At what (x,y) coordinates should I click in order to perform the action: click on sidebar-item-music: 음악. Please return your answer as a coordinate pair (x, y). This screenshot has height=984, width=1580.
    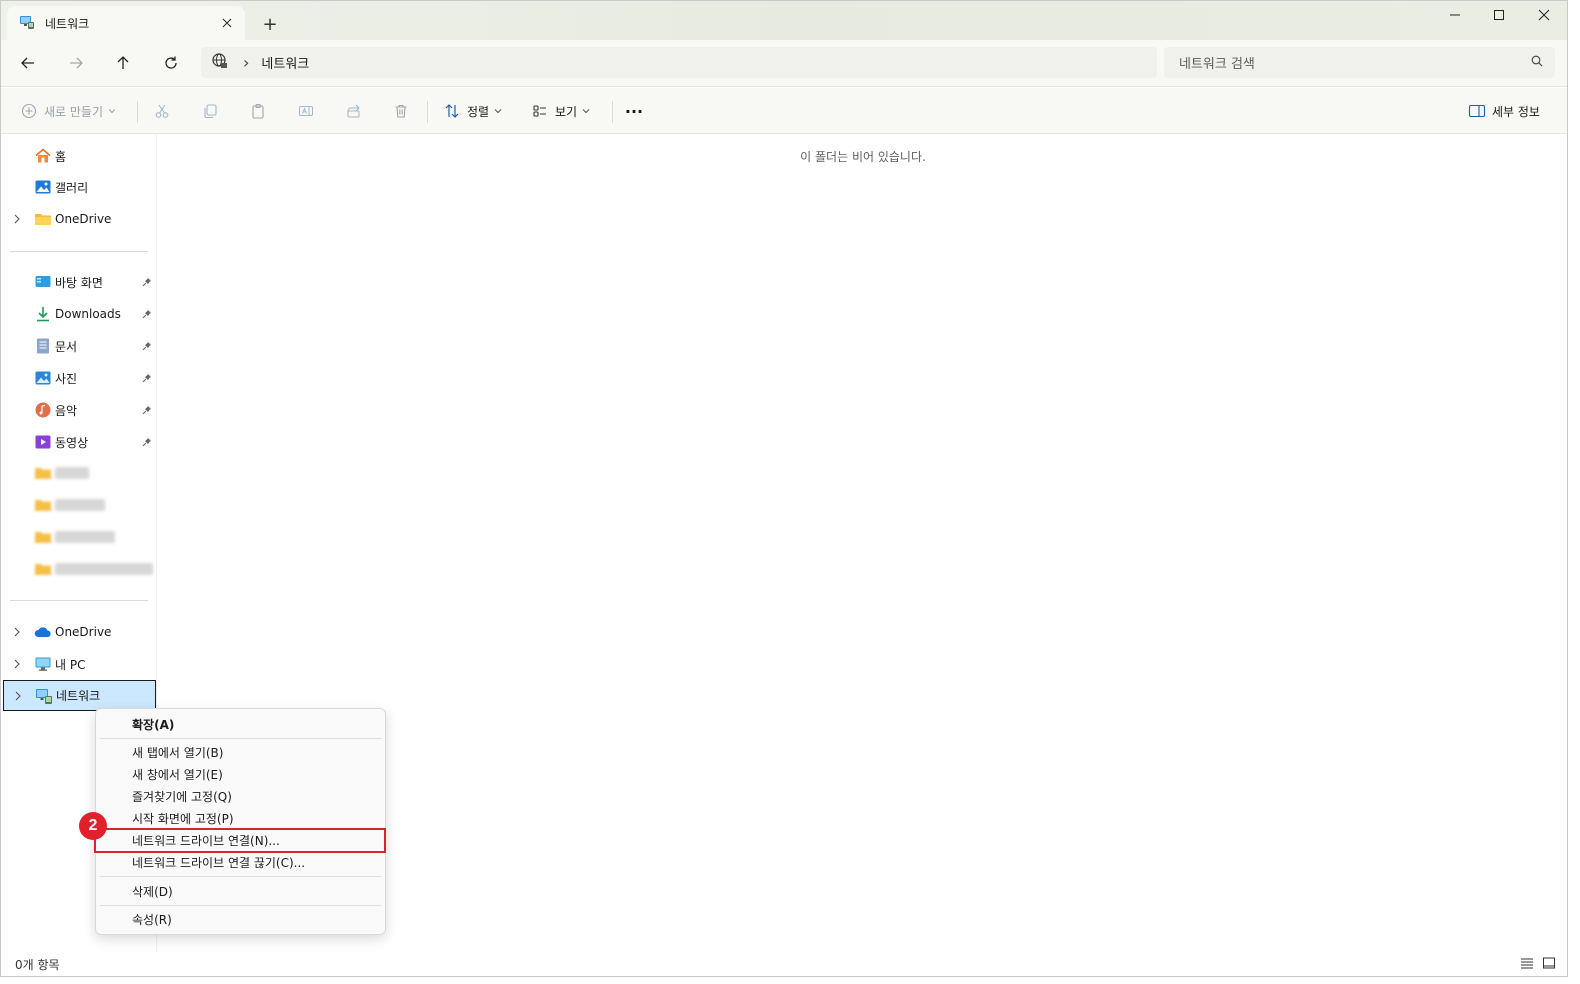
    Looking at the image, I should click on (79, 410).